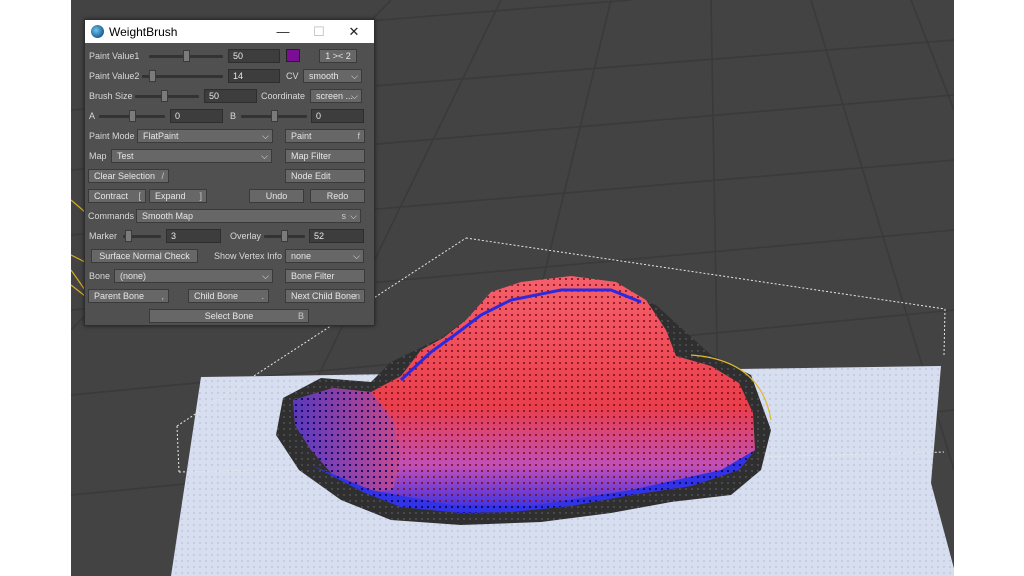 The image size is (1024, 576). I want to click on surface-normal-check-button: Surface Normal Check, so click(144, 256).